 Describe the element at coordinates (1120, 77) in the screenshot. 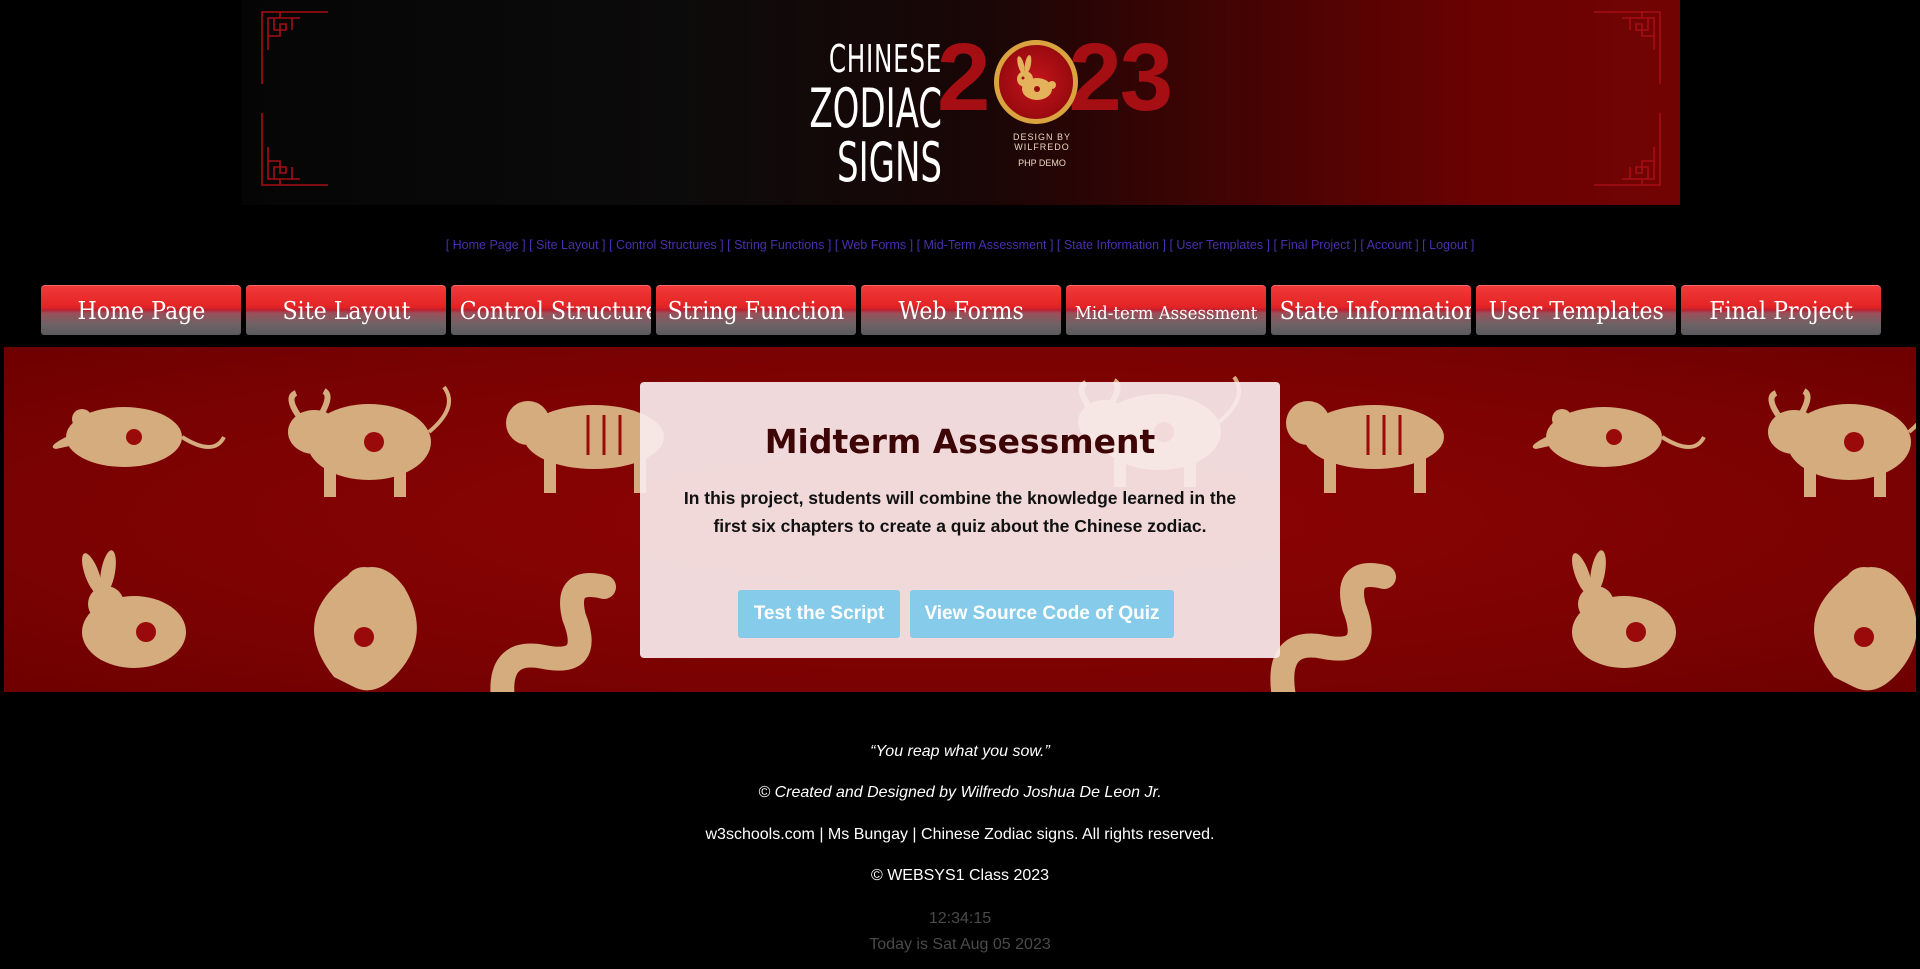

I see `logo-year-digits: 23` at that location.